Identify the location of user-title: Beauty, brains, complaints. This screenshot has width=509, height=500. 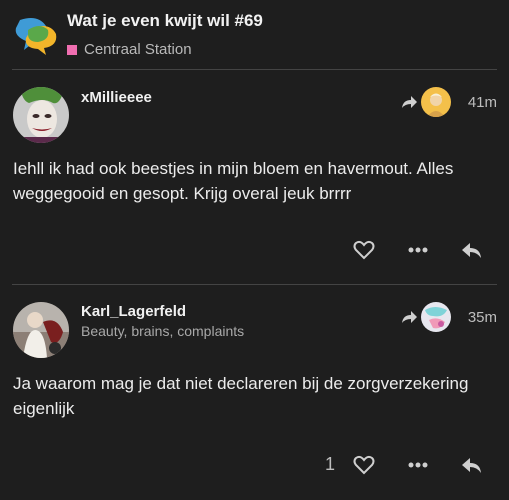
(163, 331).